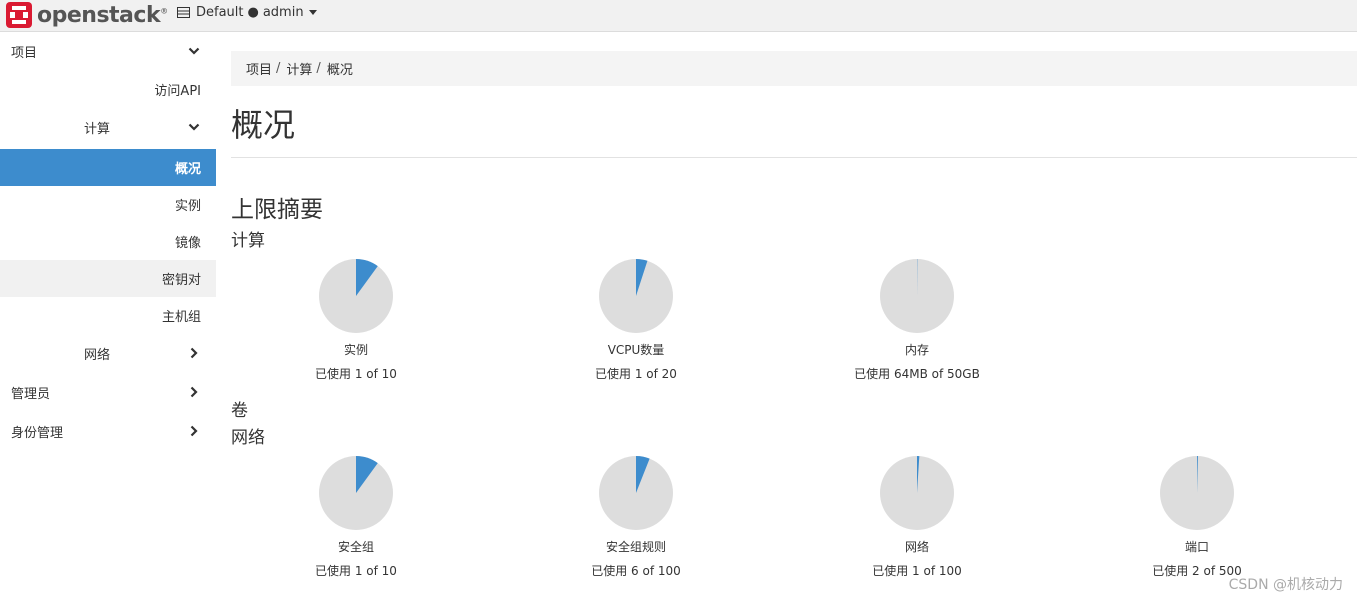  Describe the element at coordinates (916, 350) in the screenshot. I see `quota-name: 内存` at that location.